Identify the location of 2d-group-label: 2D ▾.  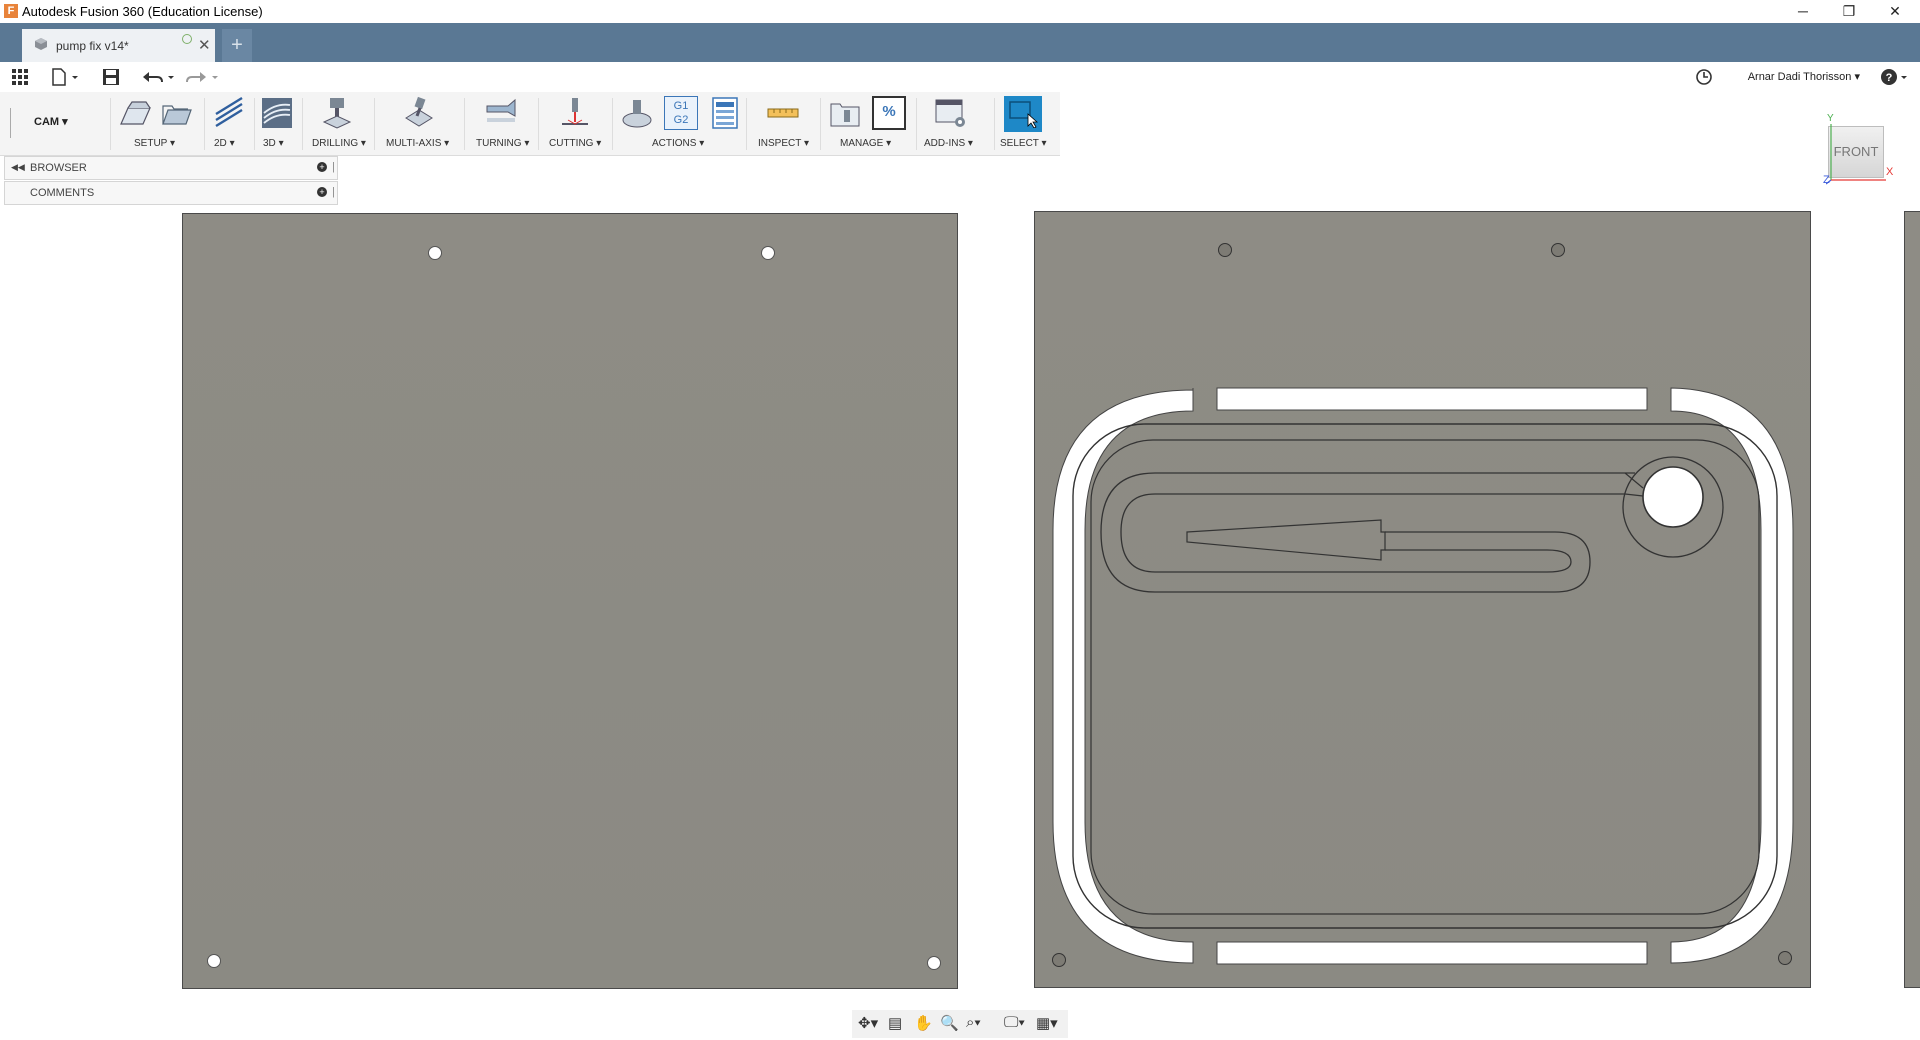
(224, 143).